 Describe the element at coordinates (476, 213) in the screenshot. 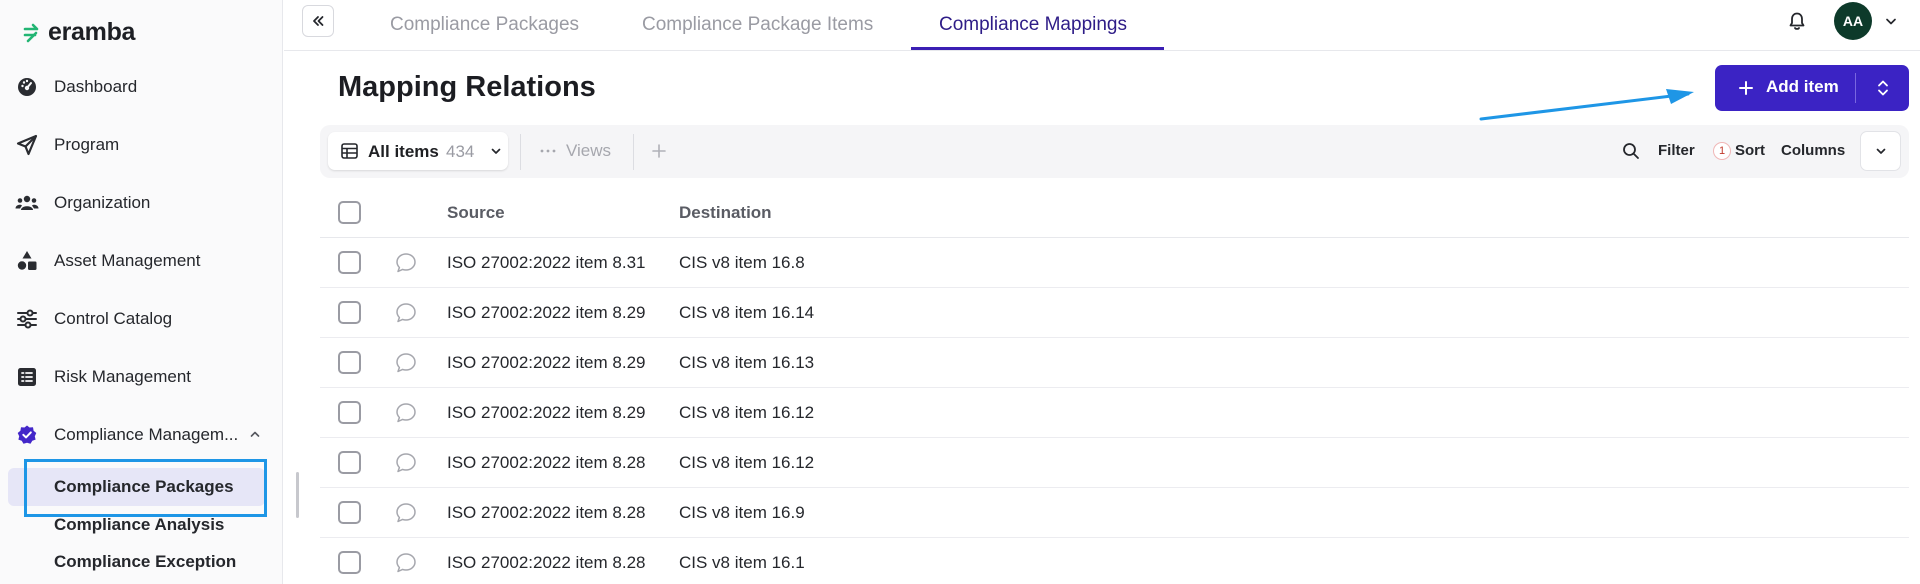

I see `column-header-source: Source` at that location.